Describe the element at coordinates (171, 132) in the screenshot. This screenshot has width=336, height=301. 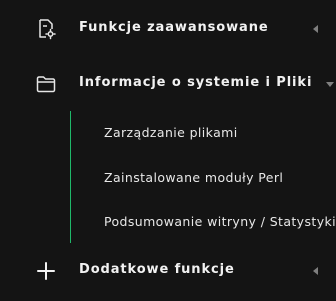
I see `submenu-item-file-management: Zarządzanie plikami` at that location.